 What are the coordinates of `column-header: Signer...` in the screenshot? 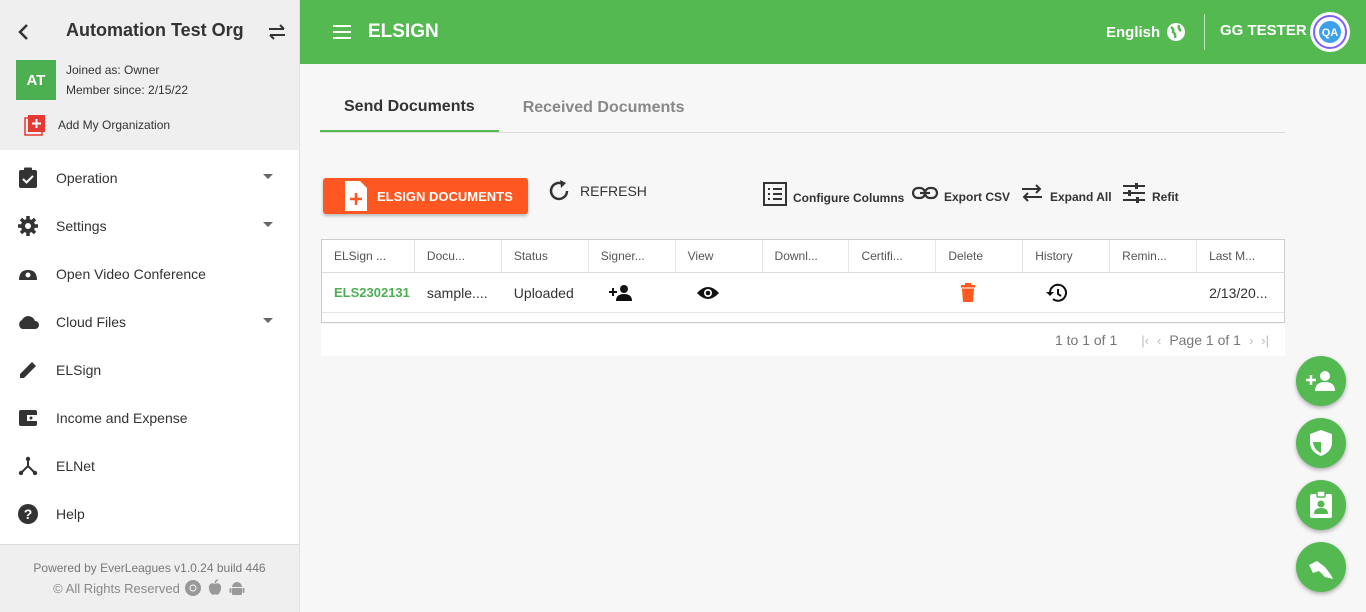 It's located at (632, 256).